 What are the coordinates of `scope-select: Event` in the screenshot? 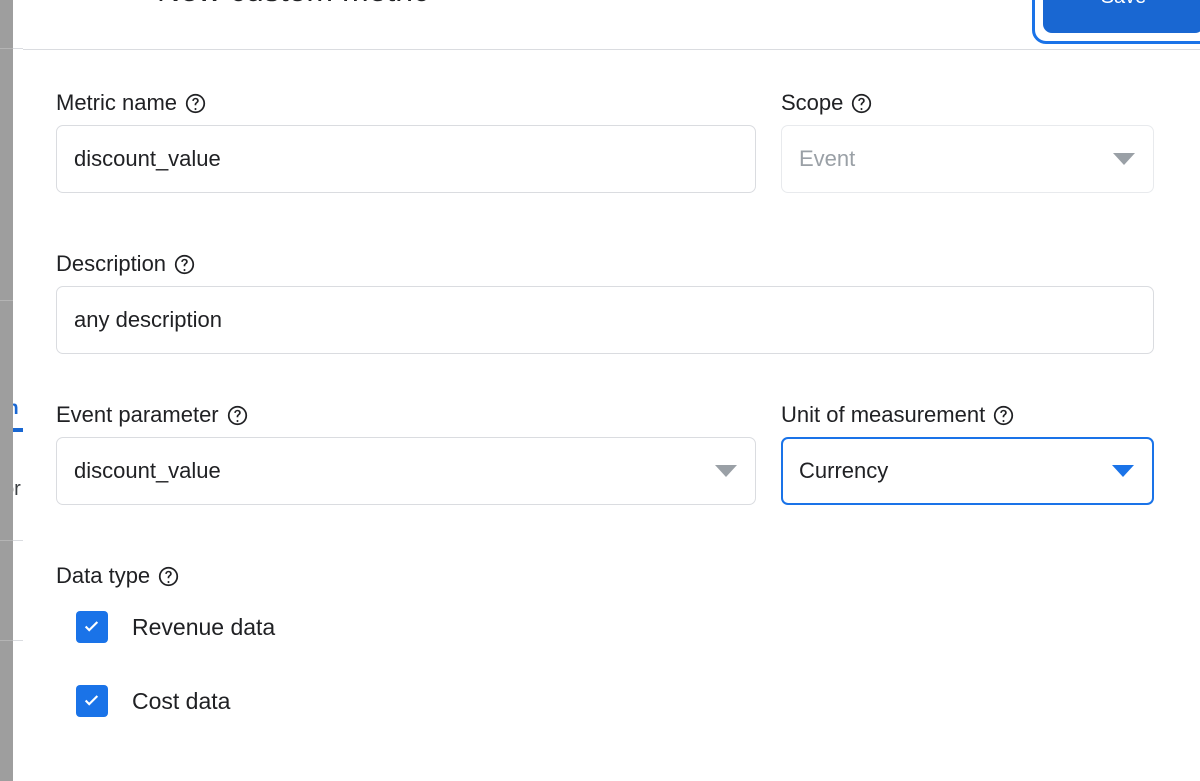 It's located at (967, 159).